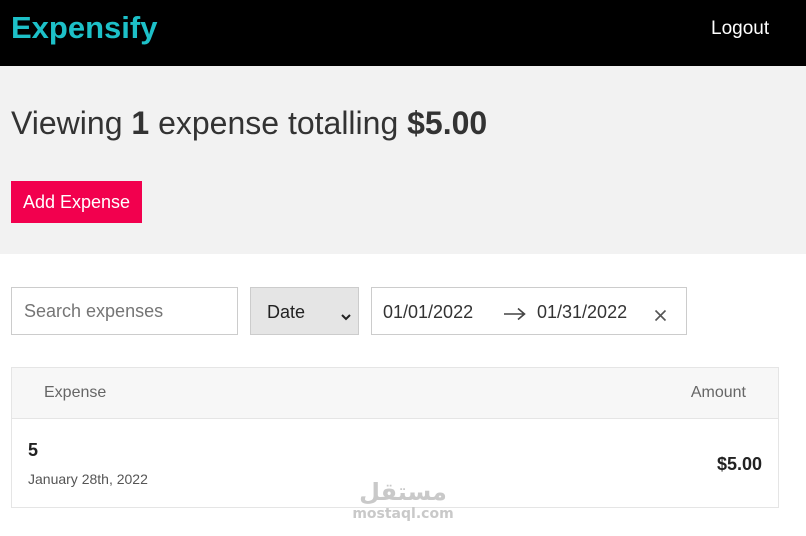 The height and width of the screenshot is (536, 806). What do you see at coordinates (286, 312) in the screenshot?
I see `sort-selected-value: Date` at bounding box center [286, 312].